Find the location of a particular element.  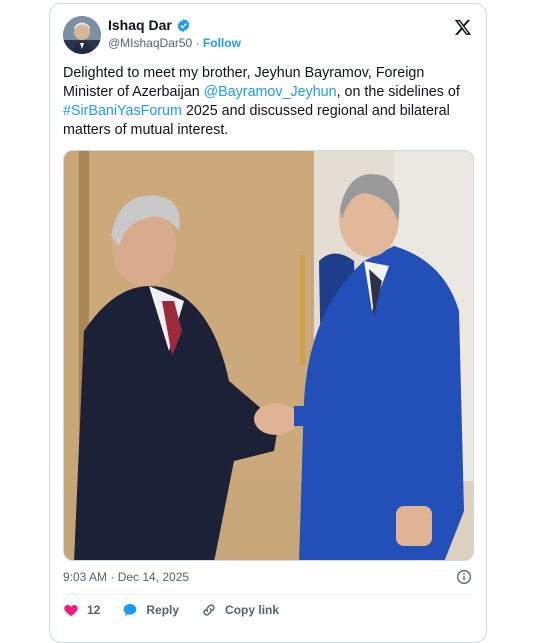

heart-icon is located at coordinates (71, 610).